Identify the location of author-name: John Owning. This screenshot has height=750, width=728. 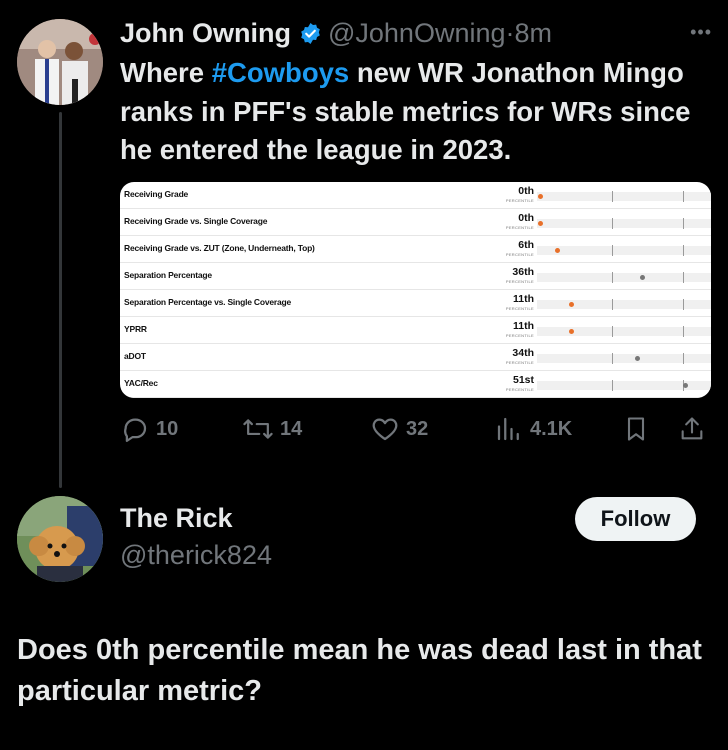
(205, 33).